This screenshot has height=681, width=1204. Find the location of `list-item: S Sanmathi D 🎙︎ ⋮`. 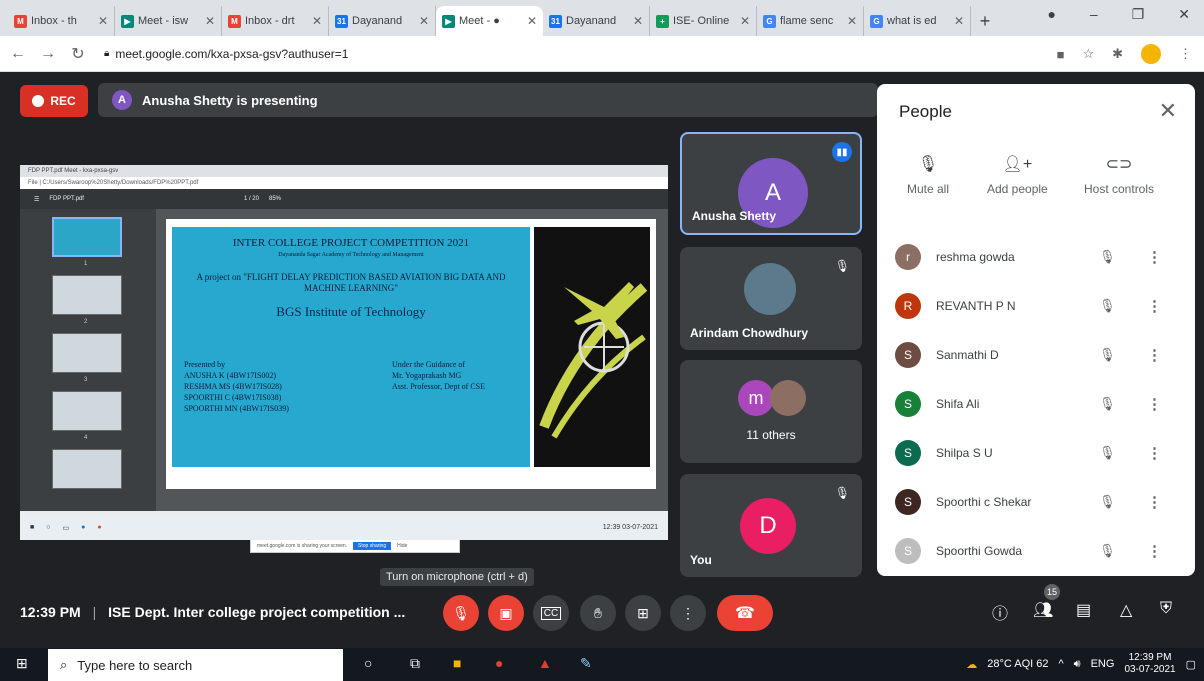

list-item: S Sanmathi D 🎙︎ ⋮ is located at coordinates (1036, 355).